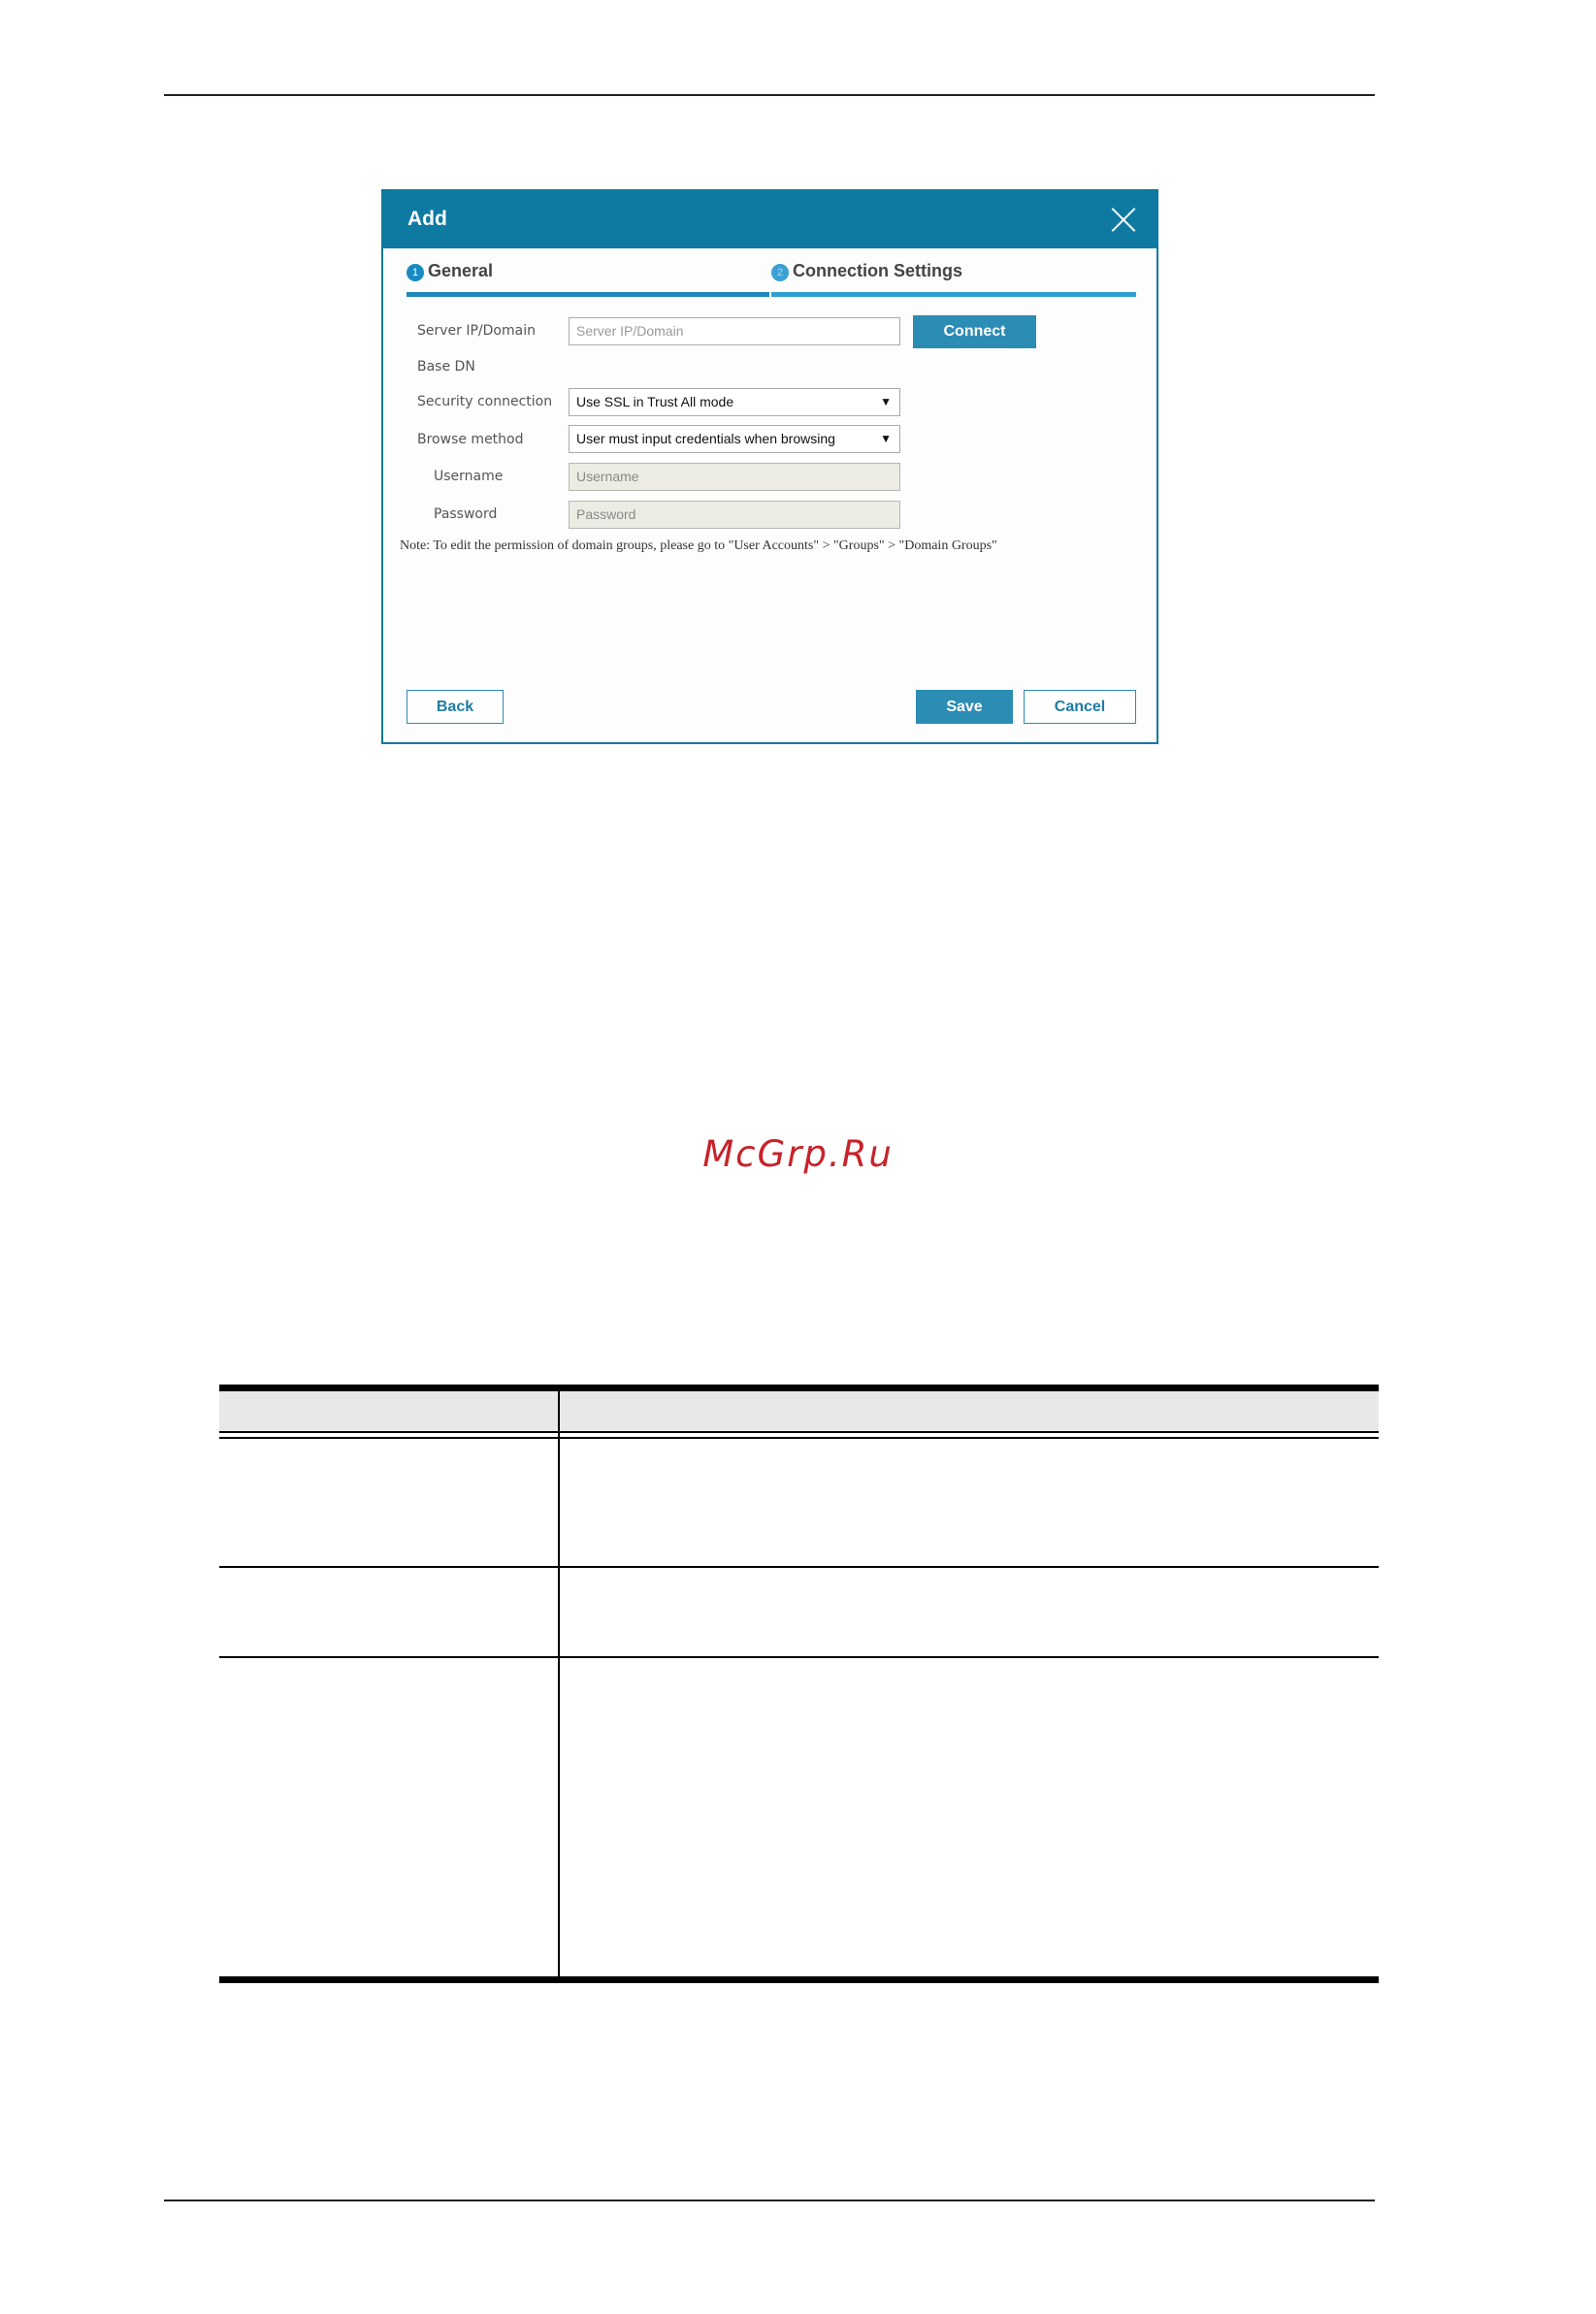 This screenshot has width=1596, height=2314. Describe the element at coordinates (734, 331) in the screenshot. I see `server-ip-input: Server IP/Domain` at that location.